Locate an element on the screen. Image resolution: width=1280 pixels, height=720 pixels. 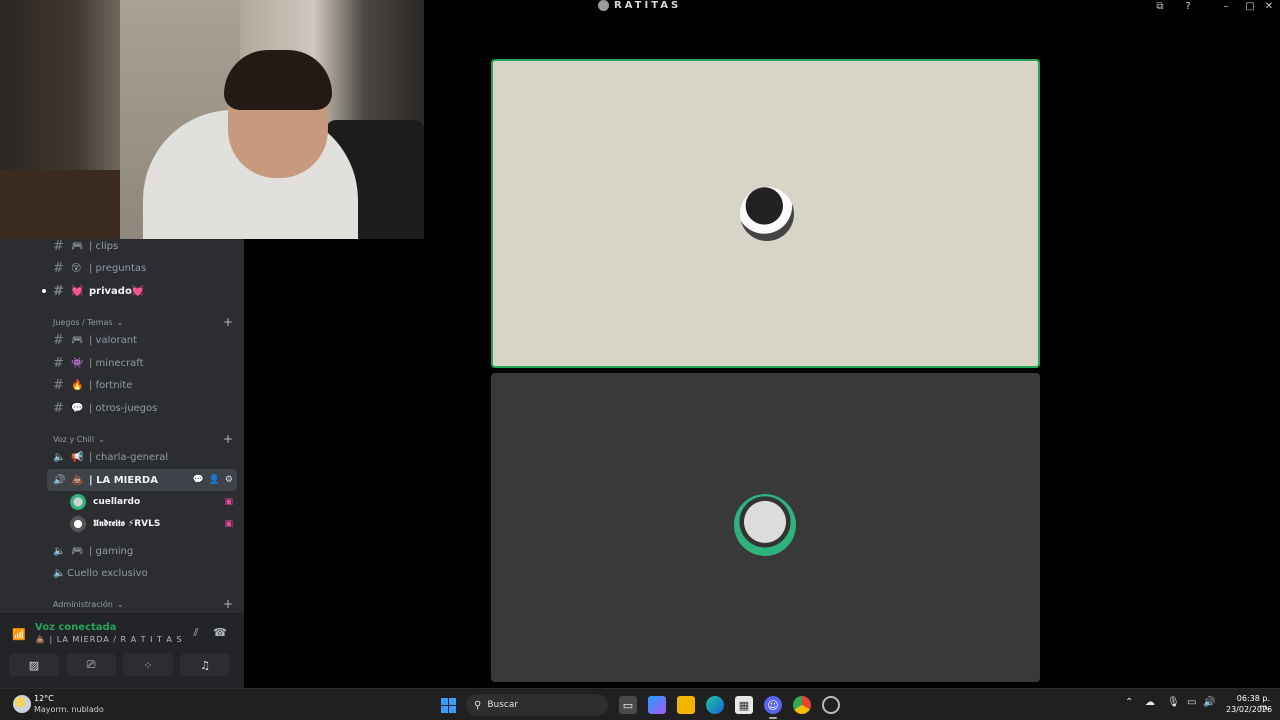
voice-status: Voz conectada is located at coordinates (75, 627).